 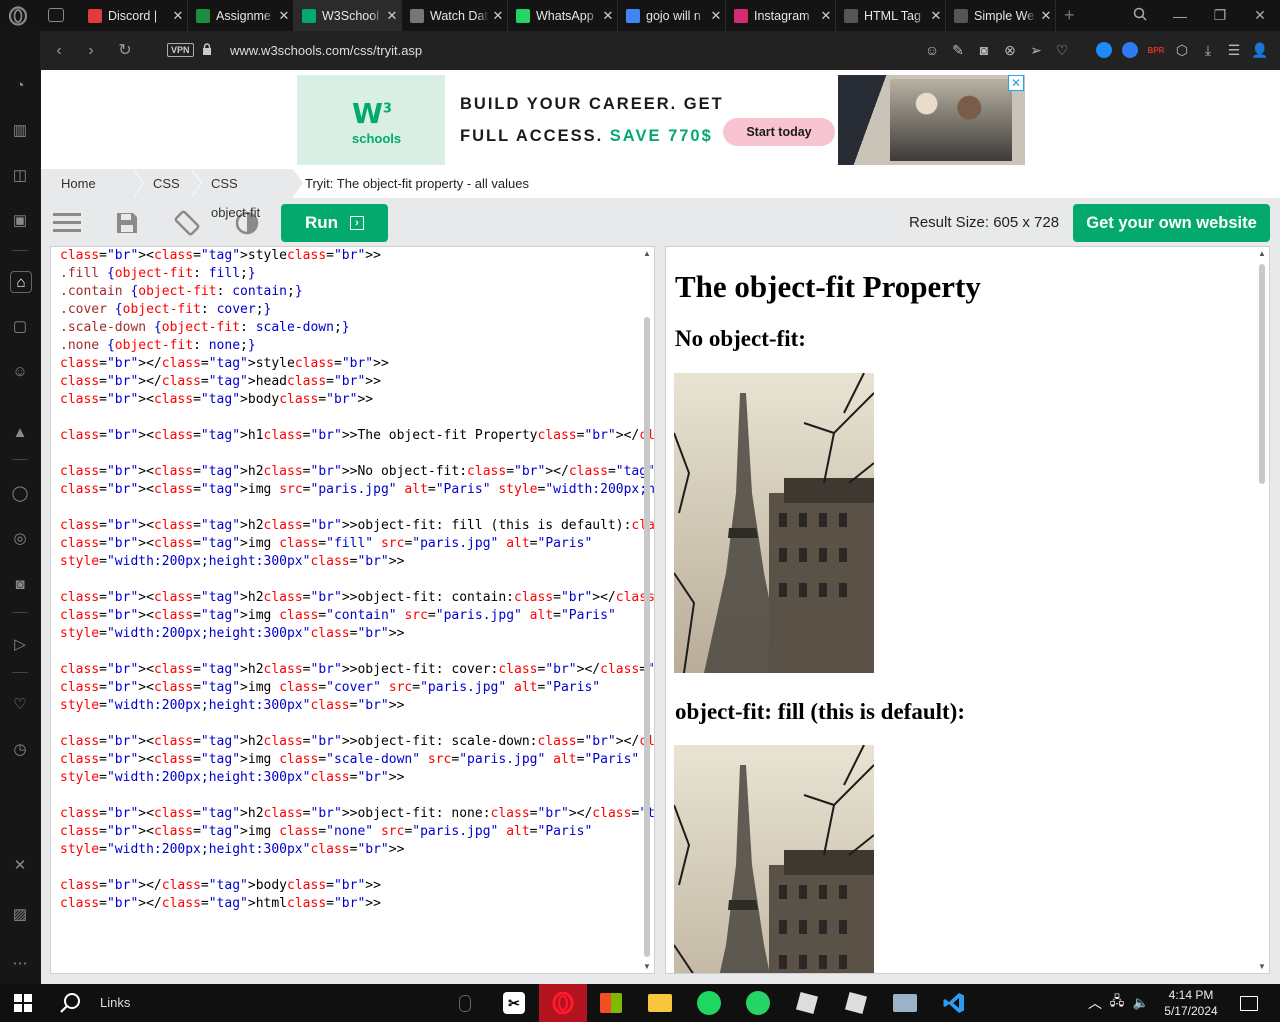 What do you see at coordinates (20, 865) in the screenshot?
I see `crossed-tools-icon: ✕` at bounding box center [20, 865].